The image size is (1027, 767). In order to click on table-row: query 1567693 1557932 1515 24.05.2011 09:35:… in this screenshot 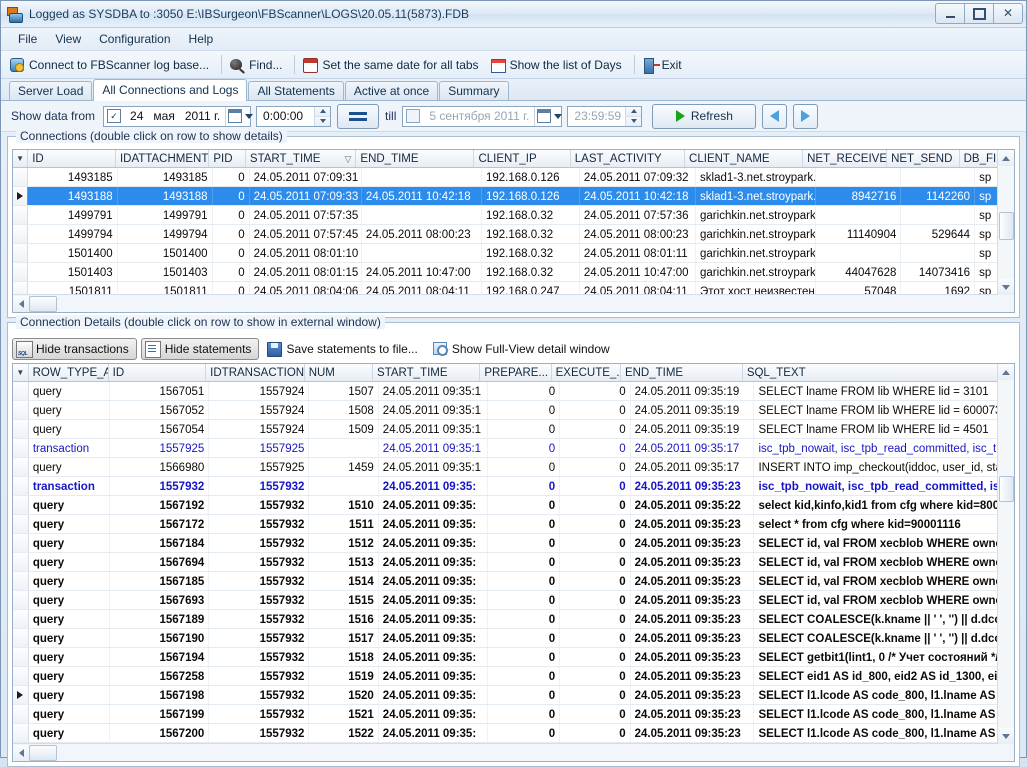, I will do `click(513, 600)`.